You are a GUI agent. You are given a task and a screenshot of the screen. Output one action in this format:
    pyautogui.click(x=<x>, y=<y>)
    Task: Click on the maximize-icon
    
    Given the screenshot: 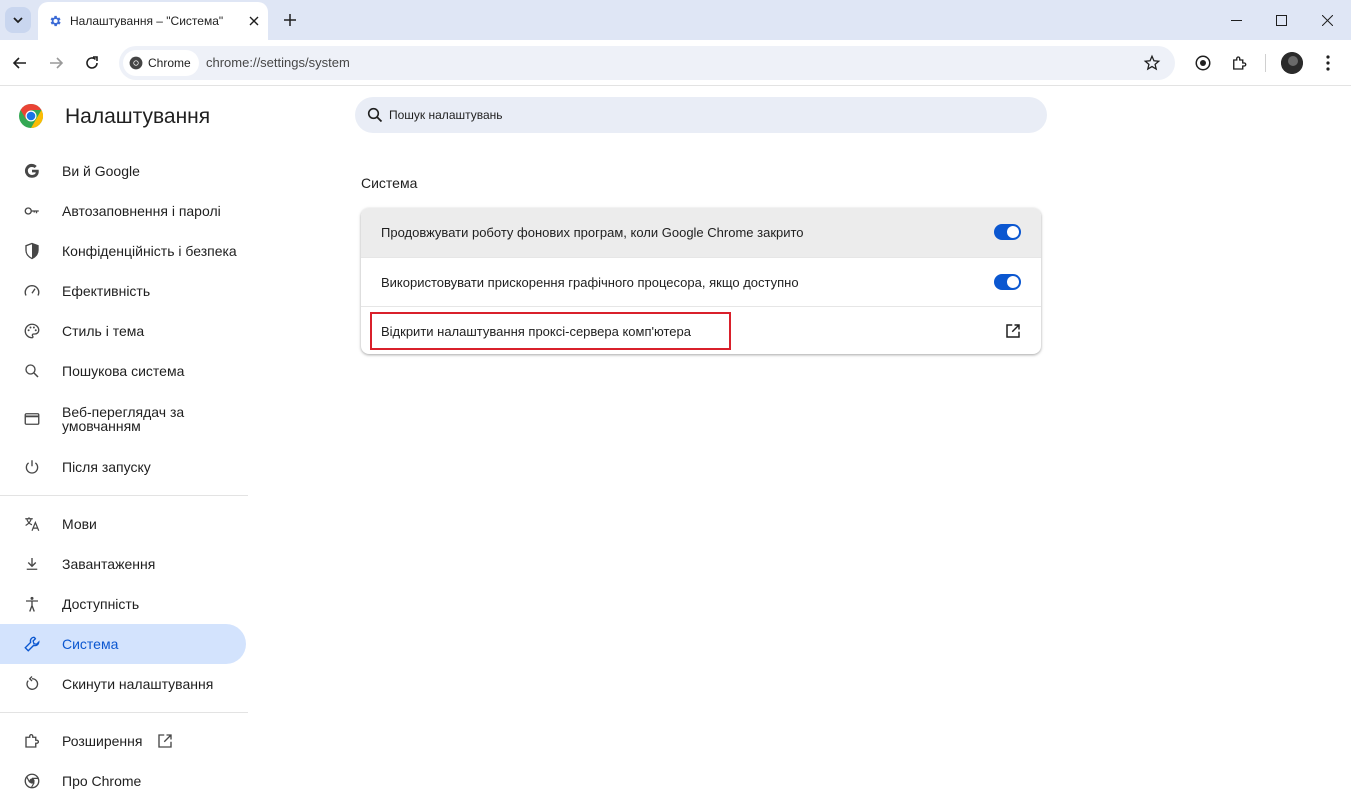 What is the action you would take?
    pyautogui.click(x=1281, y=20)
    